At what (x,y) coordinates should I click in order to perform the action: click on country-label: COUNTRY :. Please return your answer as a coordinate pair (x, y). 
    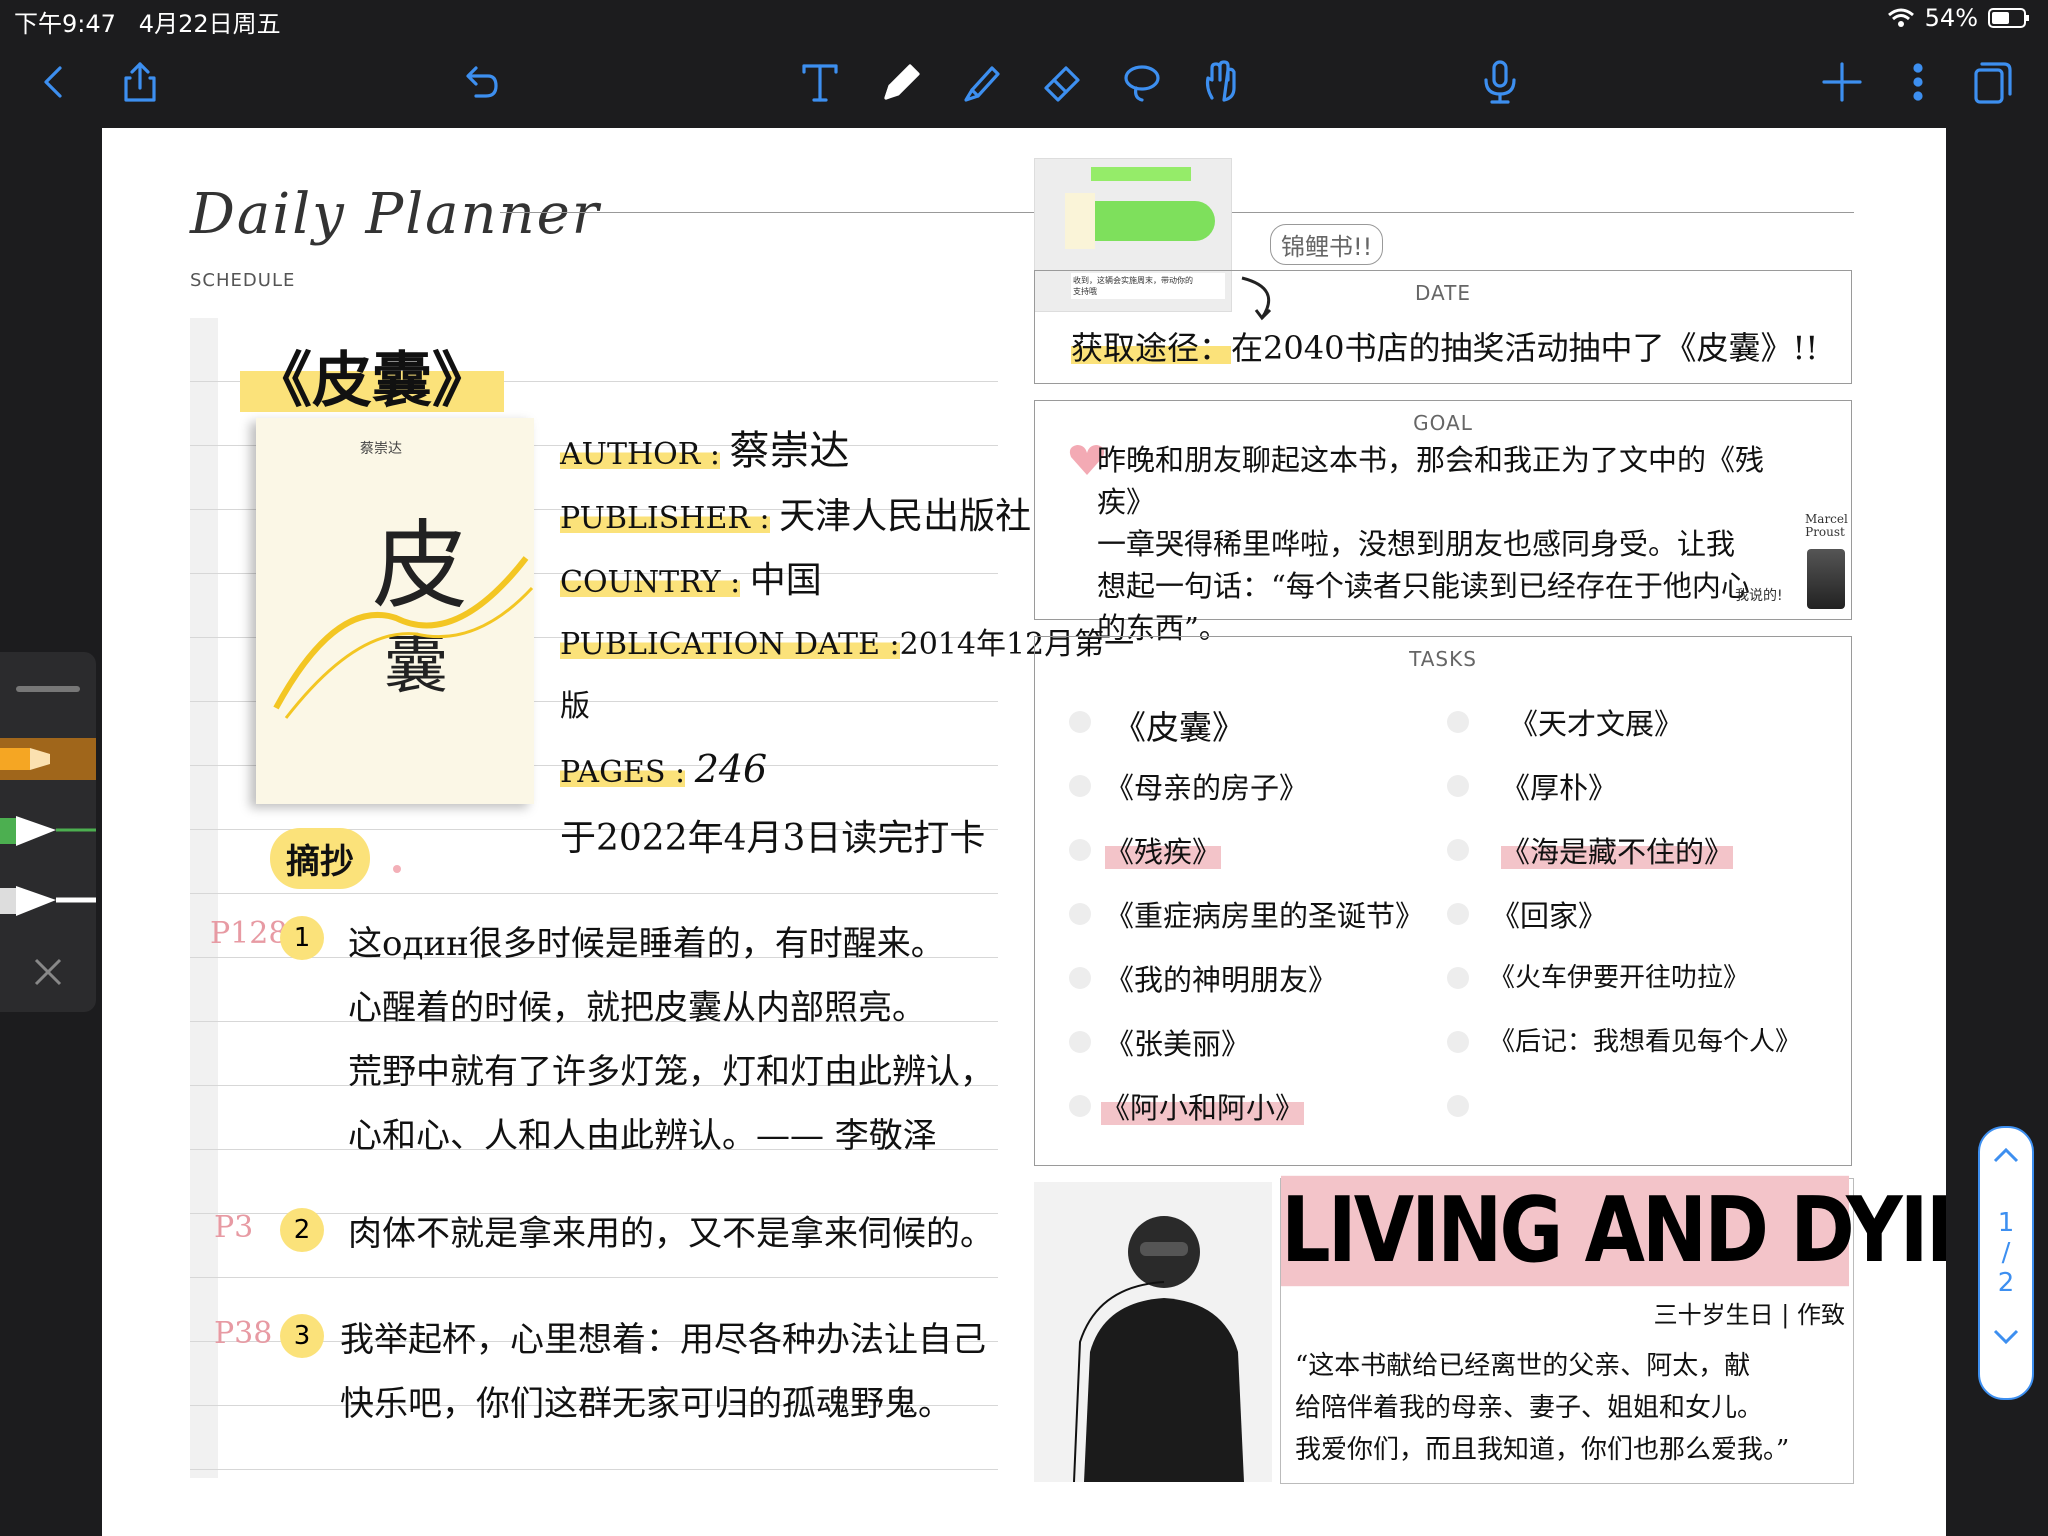
    Looking at the image, I should click on (650, 582).